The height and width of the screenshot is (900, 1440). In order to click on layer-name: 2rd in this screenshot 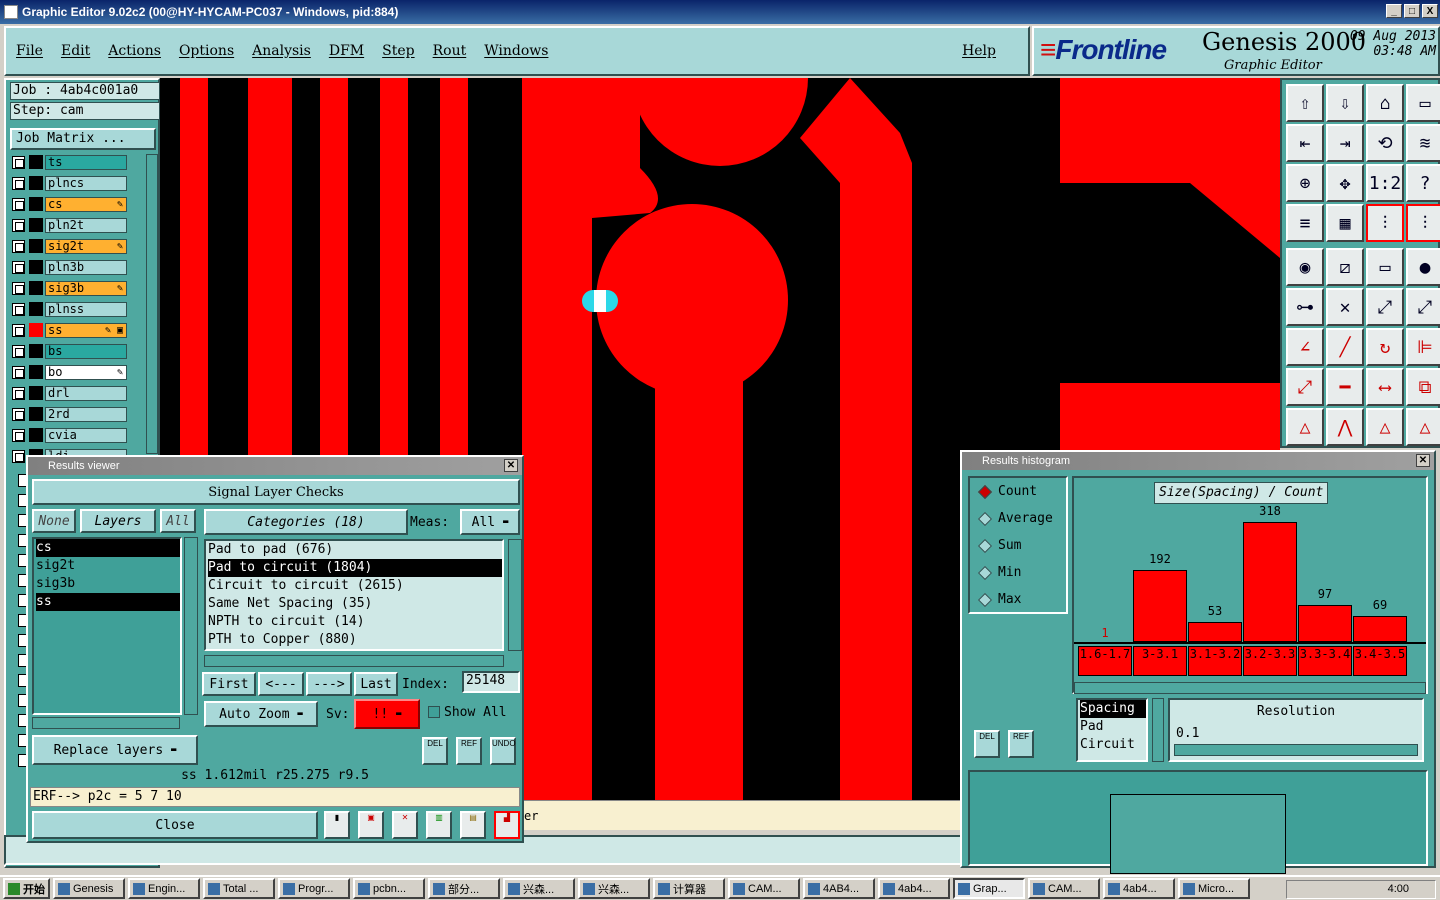, I will do `click(86, 414)`.